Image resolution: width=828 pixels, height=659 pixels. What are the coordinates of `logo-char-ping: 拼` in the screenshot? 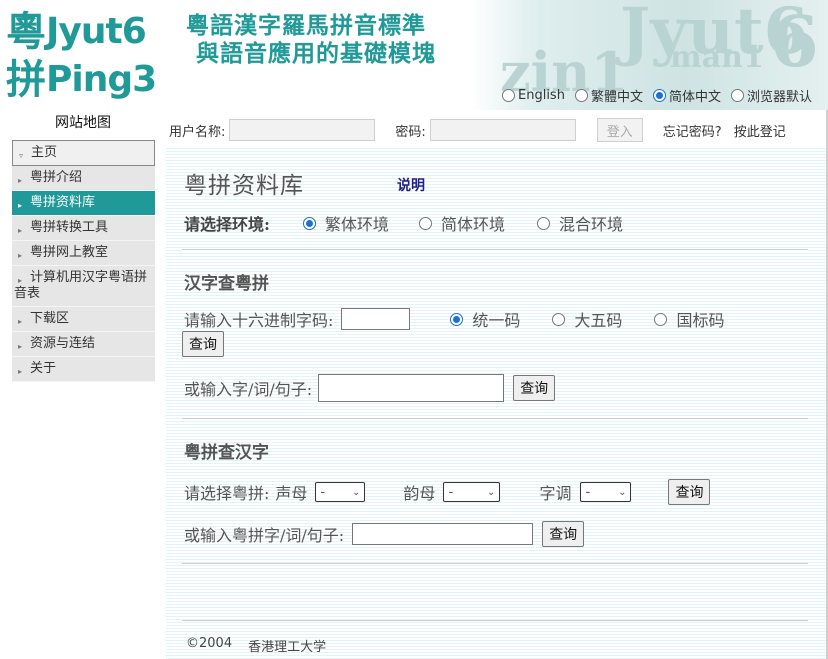 It's located at (26, 79).